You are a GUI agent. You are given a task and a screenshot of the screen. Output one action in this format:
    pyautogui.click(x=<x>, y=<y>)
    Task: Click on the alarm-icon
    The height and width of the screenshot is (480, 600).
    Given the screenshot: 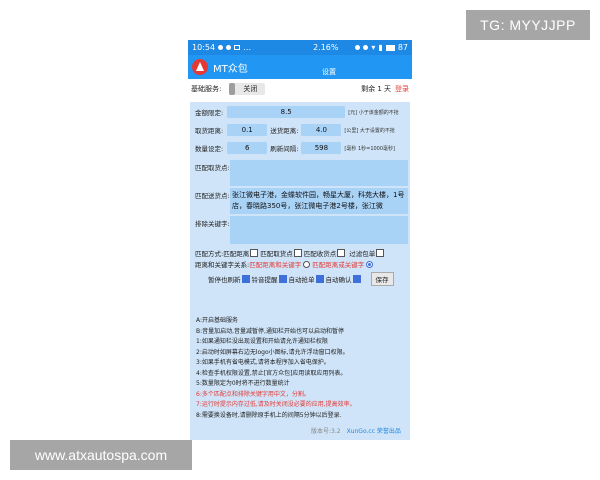 What is the action you would take?
    pyautogui.click(x=358, y=47)
    